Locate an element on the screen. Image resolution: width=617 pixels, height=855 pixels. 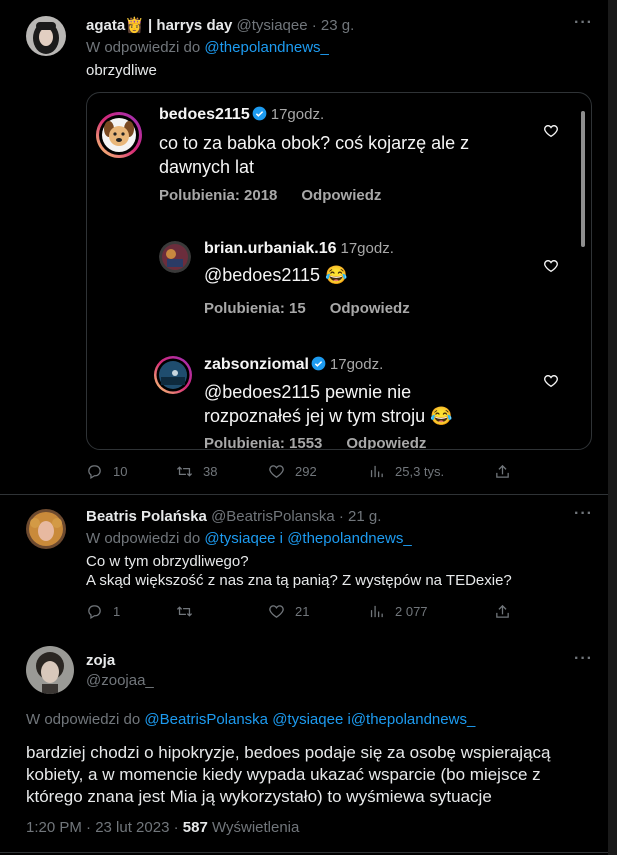
retweet-button is located at coordinates (189, 611).